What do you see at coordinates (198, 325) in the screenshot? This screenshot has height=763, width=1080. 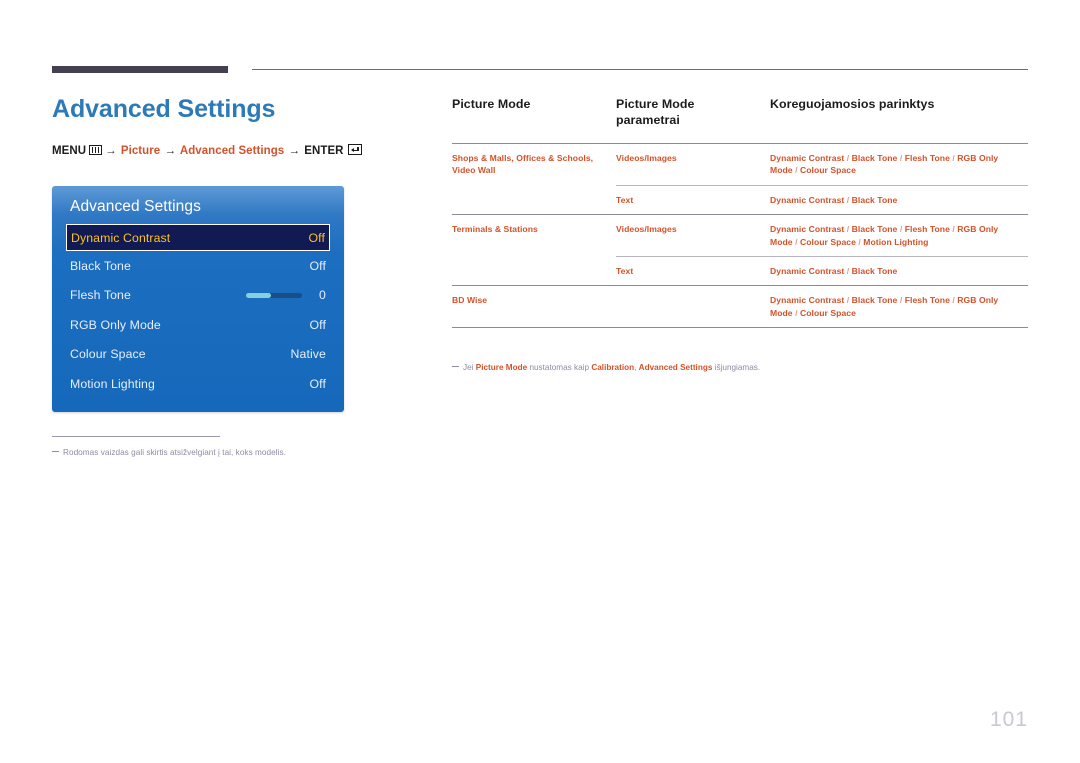 I see `osd-row-rgb-only-mode: RGB Only Mode Off` at bounding box center [198, 325].